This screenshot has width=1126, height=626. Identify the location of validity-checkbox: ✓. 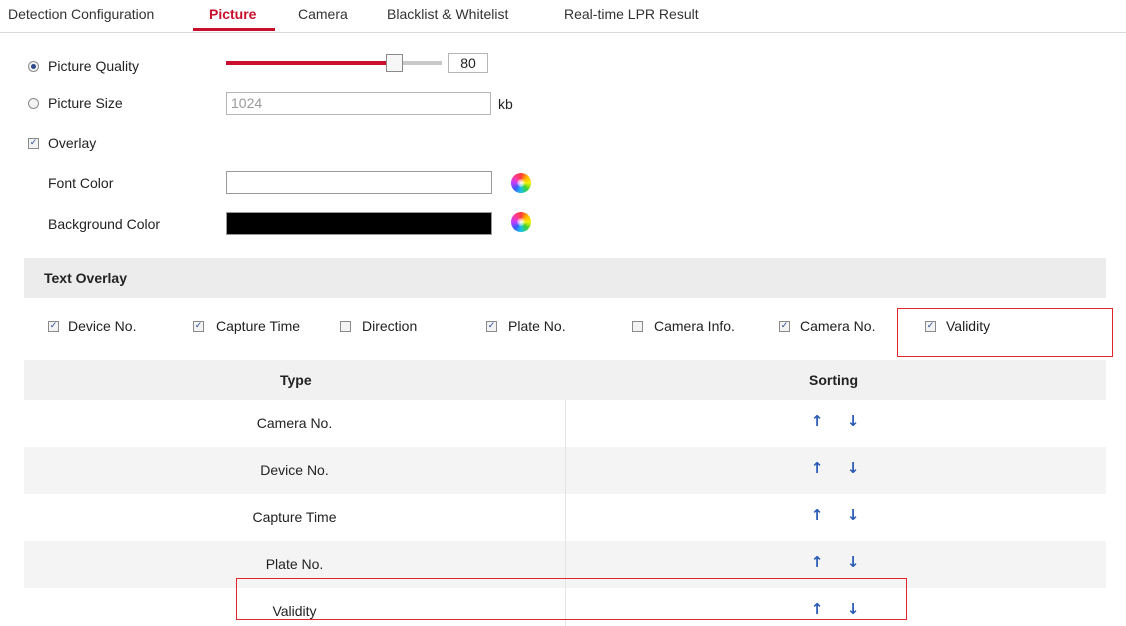
(930, 326).